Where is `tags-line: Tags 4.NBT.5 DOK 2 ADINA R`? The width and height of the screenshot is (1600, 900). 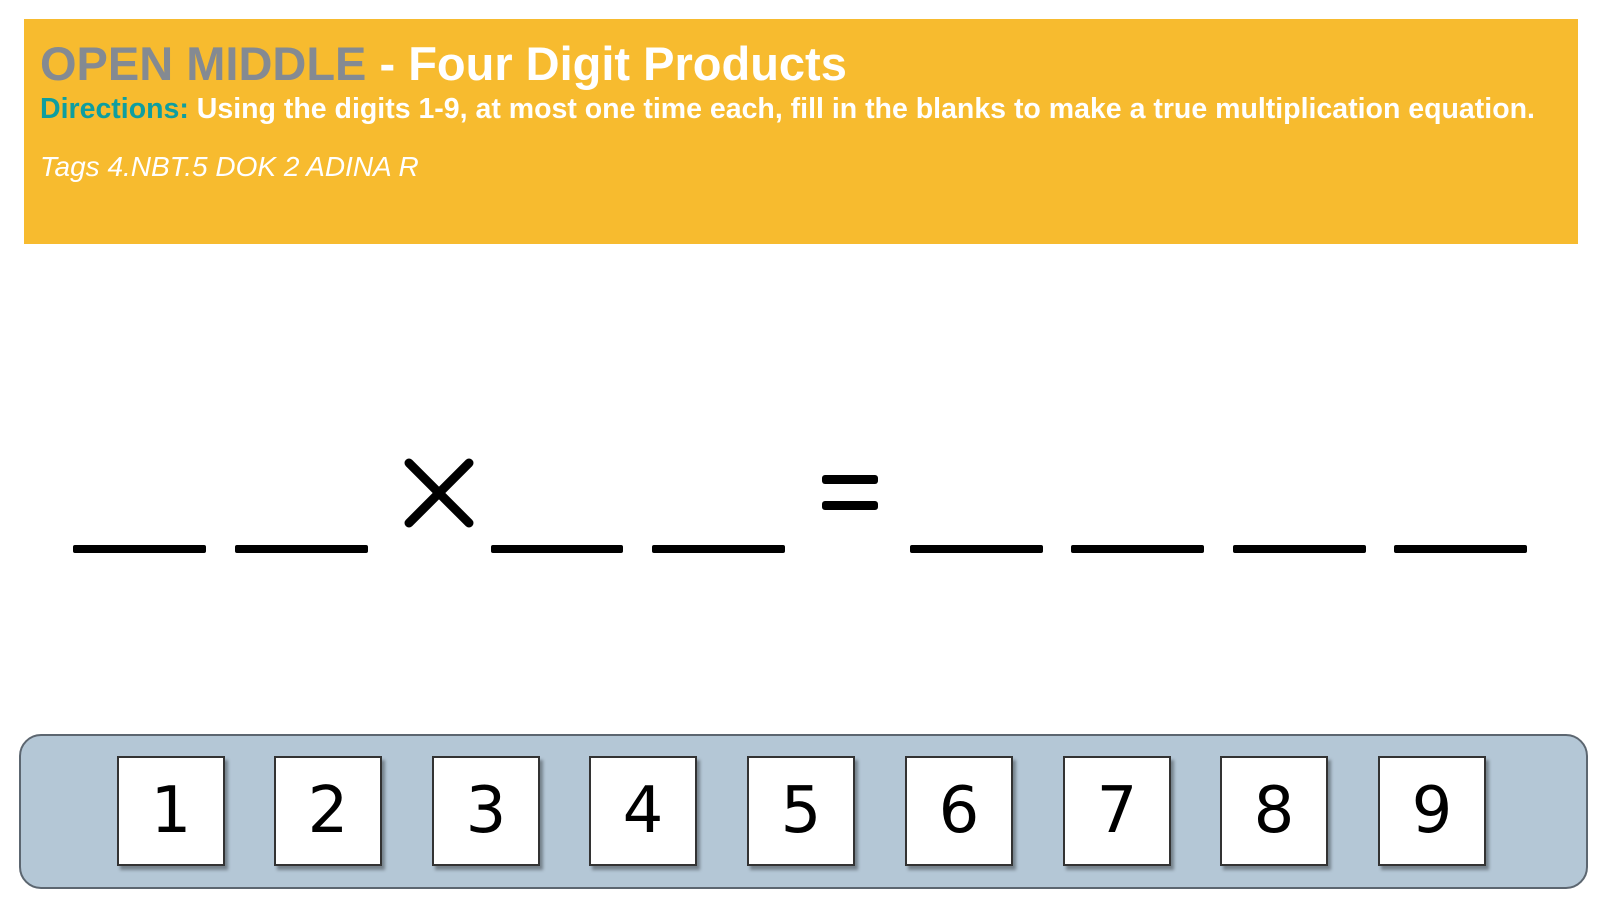 tags-line: Tags 4.NBT.5 DOK 2 ADINA R is located at coordinates (229, 166).